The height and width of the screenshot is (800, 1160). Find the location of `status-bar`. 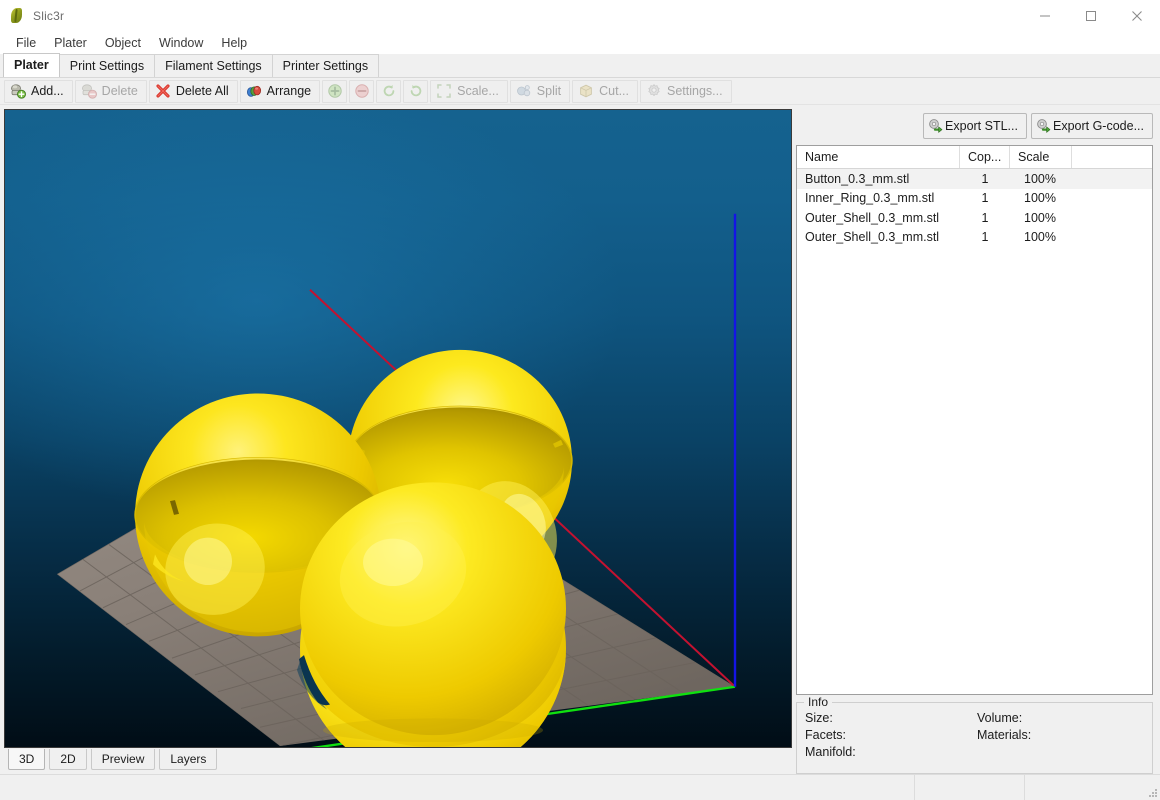

status-bar is located at coordinates (580, 787).